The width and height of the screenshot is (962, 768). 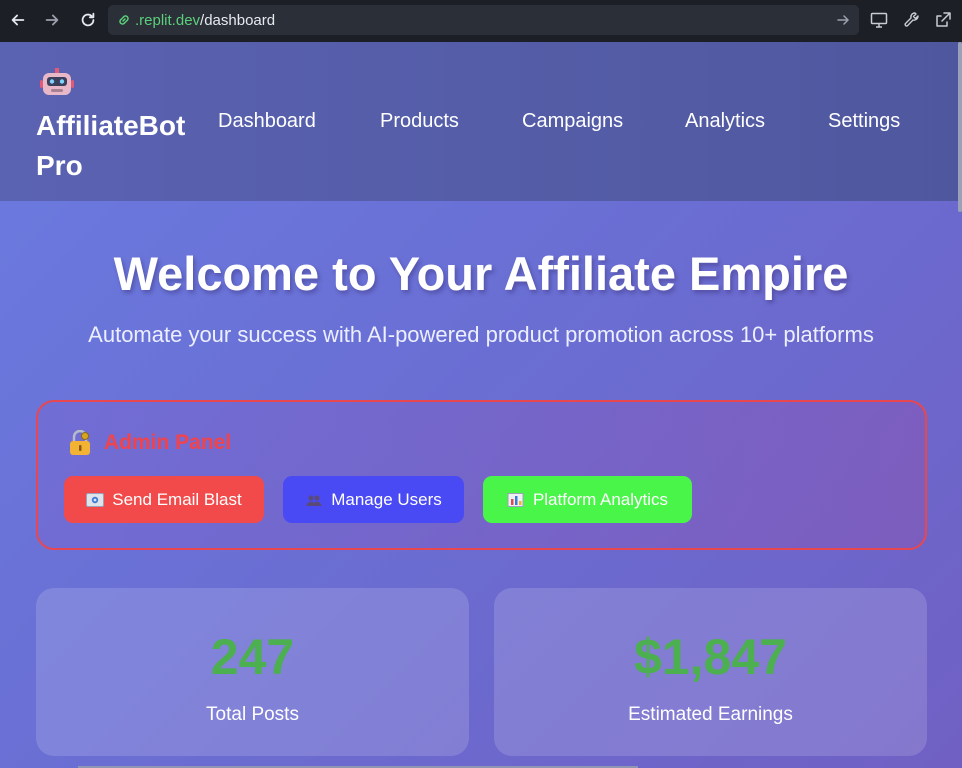 I want to click on vertical-scrollbar, so click(x=960, y=127).